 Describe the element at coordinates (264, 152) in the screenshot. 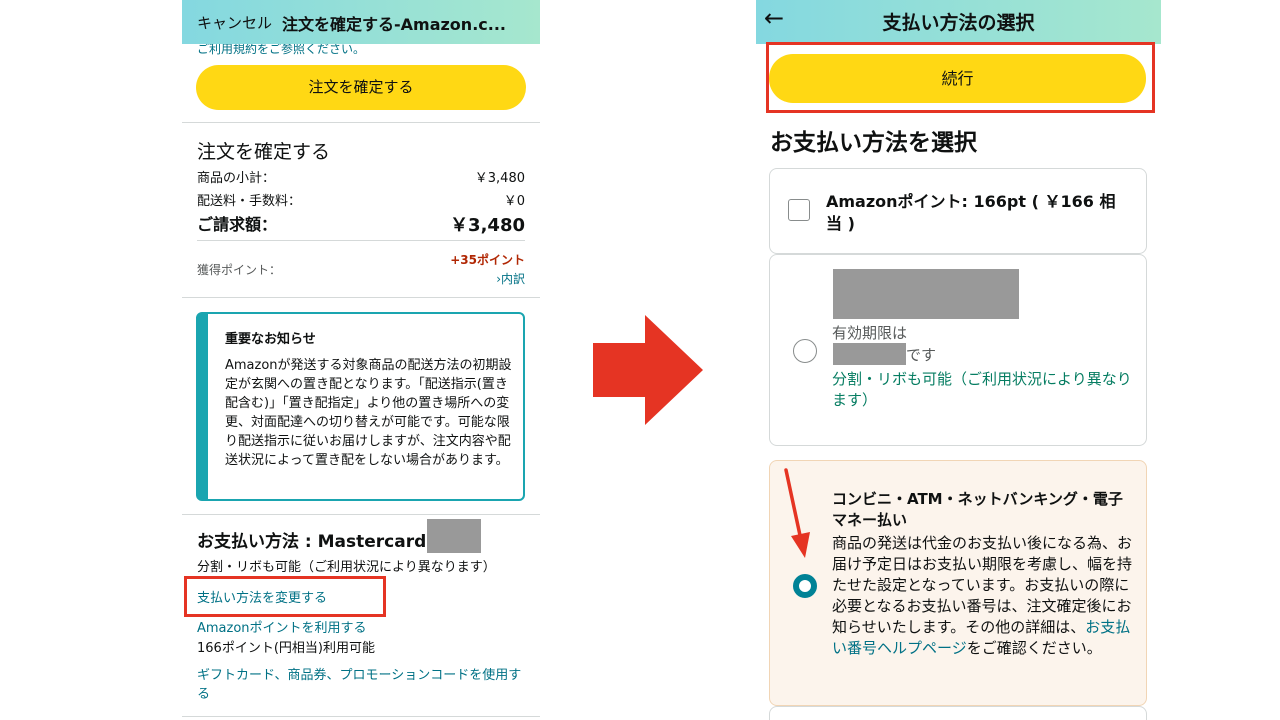

I see `summary-title: 注文を確定する` at that location.